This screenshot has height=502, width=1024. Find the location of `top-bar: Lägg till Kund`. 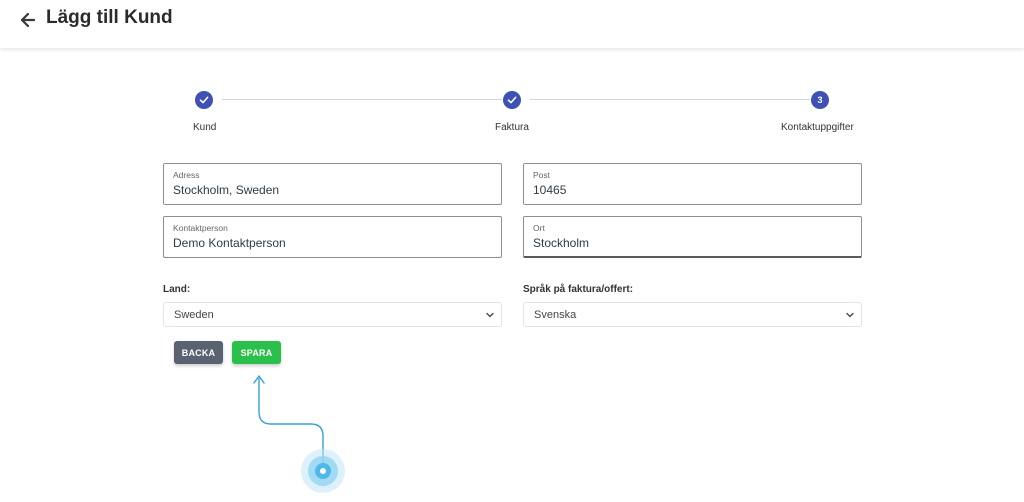

top-bar: Lägg till Kund is located at coordinates (512, 24).